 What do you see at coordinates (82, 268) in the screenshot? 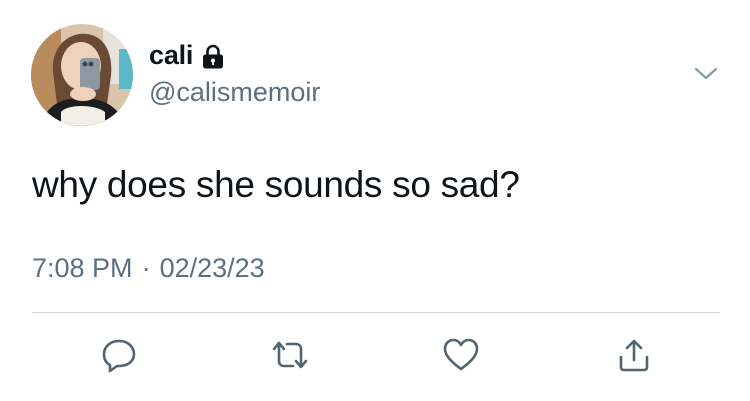
I see `tweet-time: 7:08 PM` at bounding box center [82, 268].